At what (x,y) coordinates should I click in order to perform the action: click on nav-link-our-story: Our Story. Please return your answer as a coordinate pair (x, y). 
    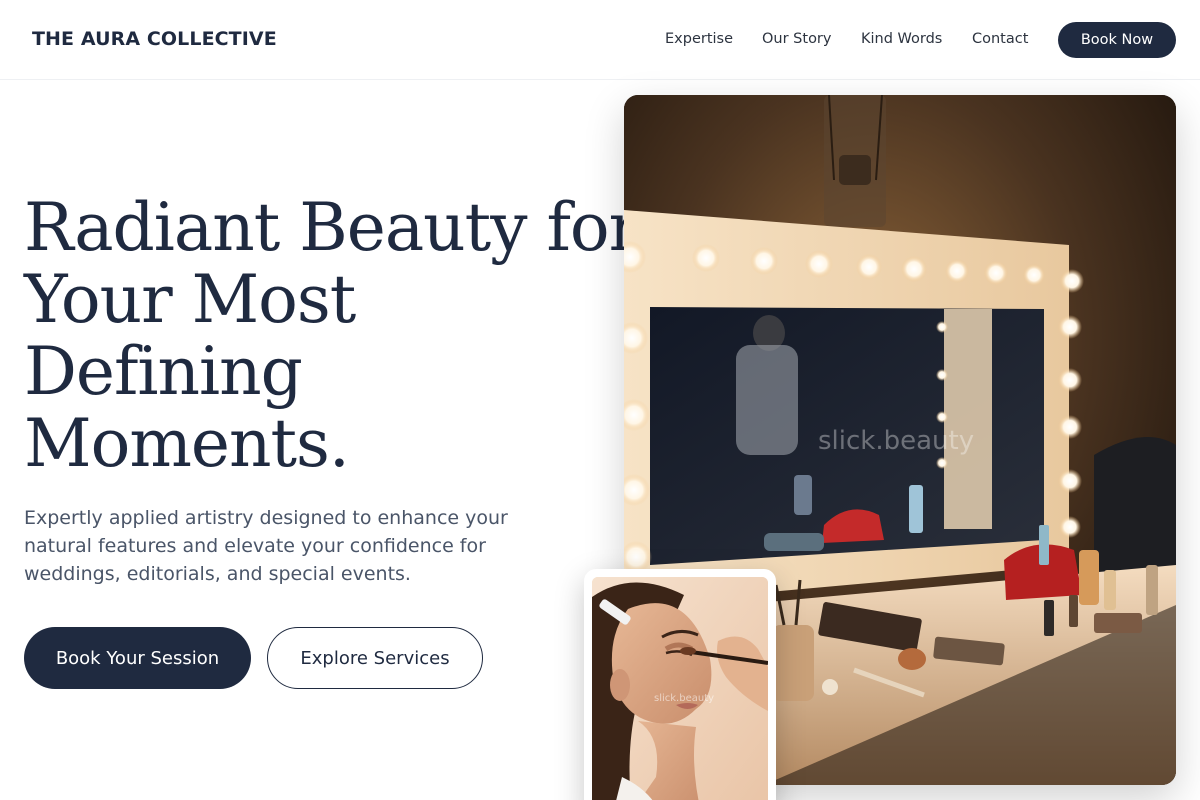
    Looking at the image, I should click on (796, 39).